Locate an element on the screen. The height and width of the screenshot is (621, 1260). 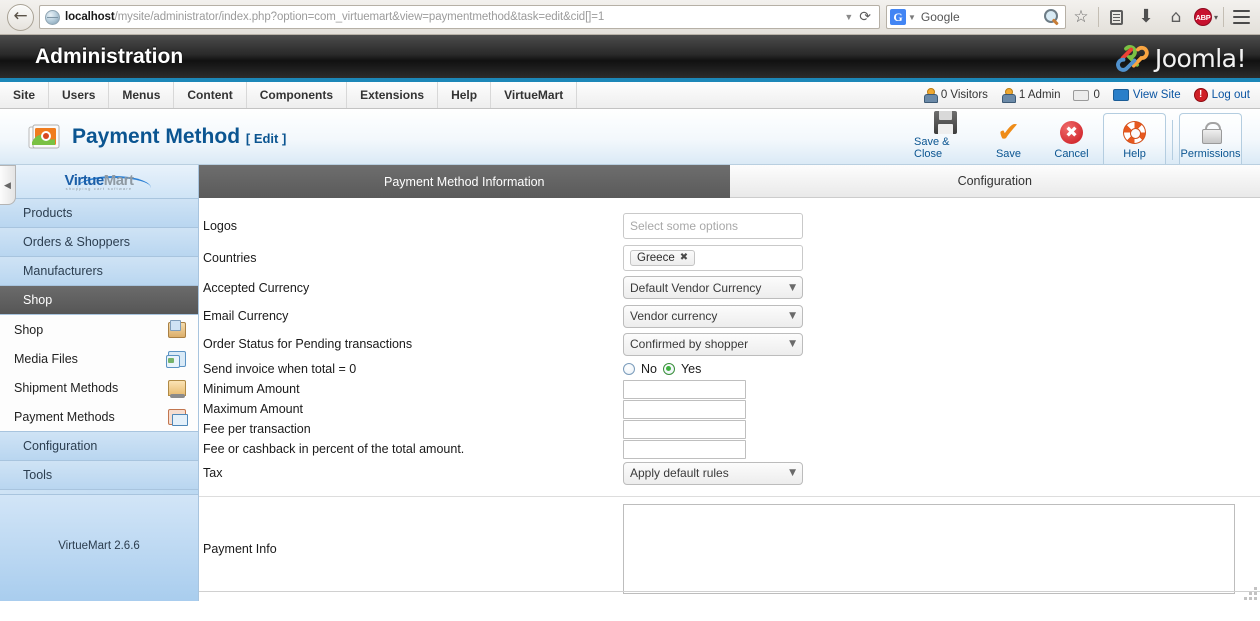
menu-item-extensions: Extensions is located at coordinates (393, 95).